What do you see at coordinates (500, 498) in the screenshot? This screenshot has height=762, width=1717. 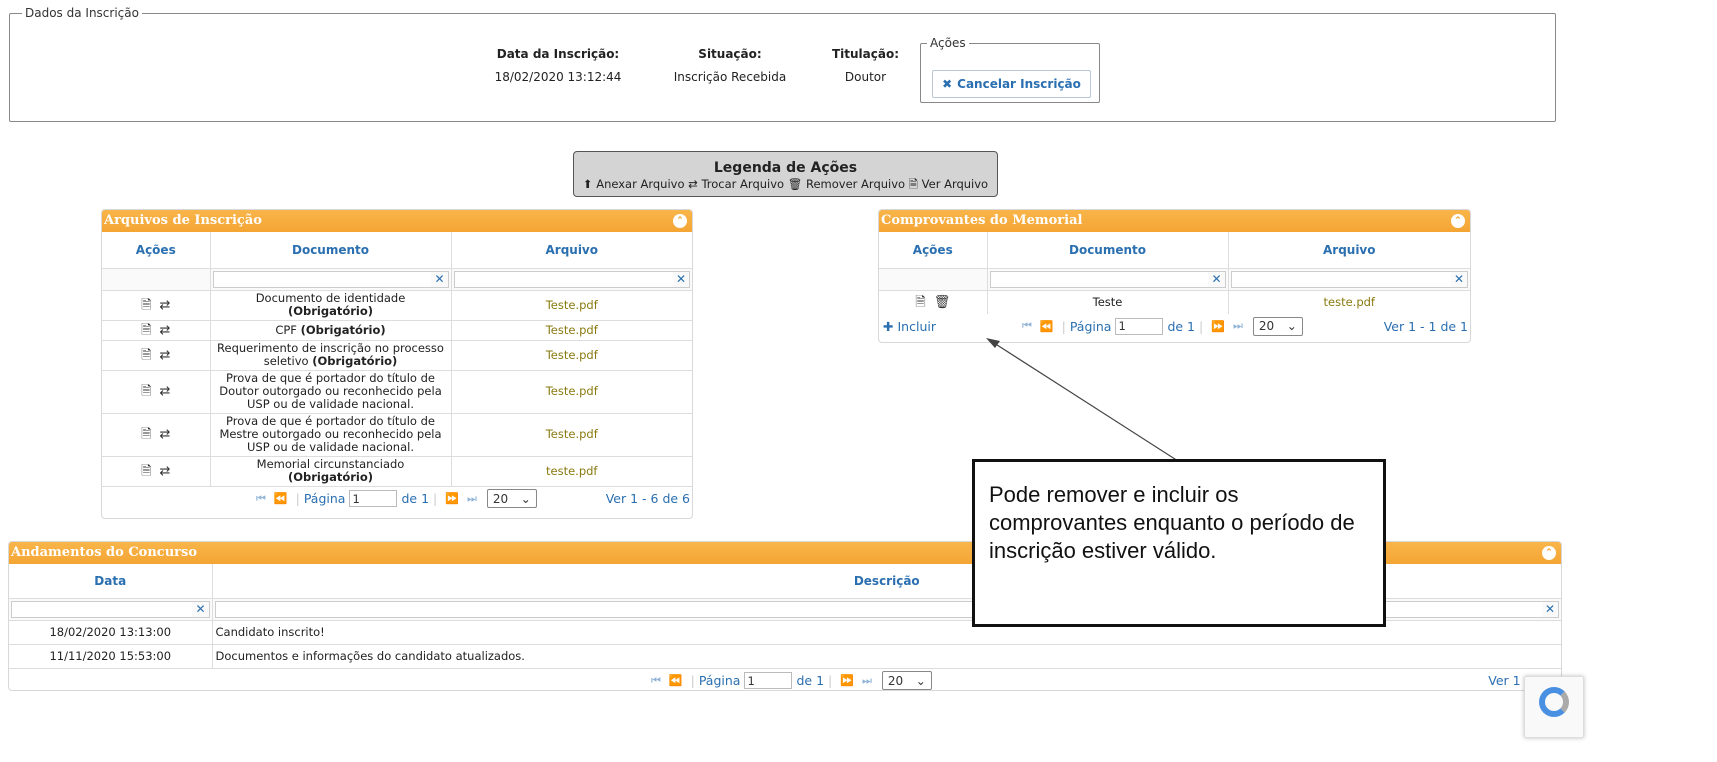 I see `page-size-value: 20` at bounding box center [500, 498].